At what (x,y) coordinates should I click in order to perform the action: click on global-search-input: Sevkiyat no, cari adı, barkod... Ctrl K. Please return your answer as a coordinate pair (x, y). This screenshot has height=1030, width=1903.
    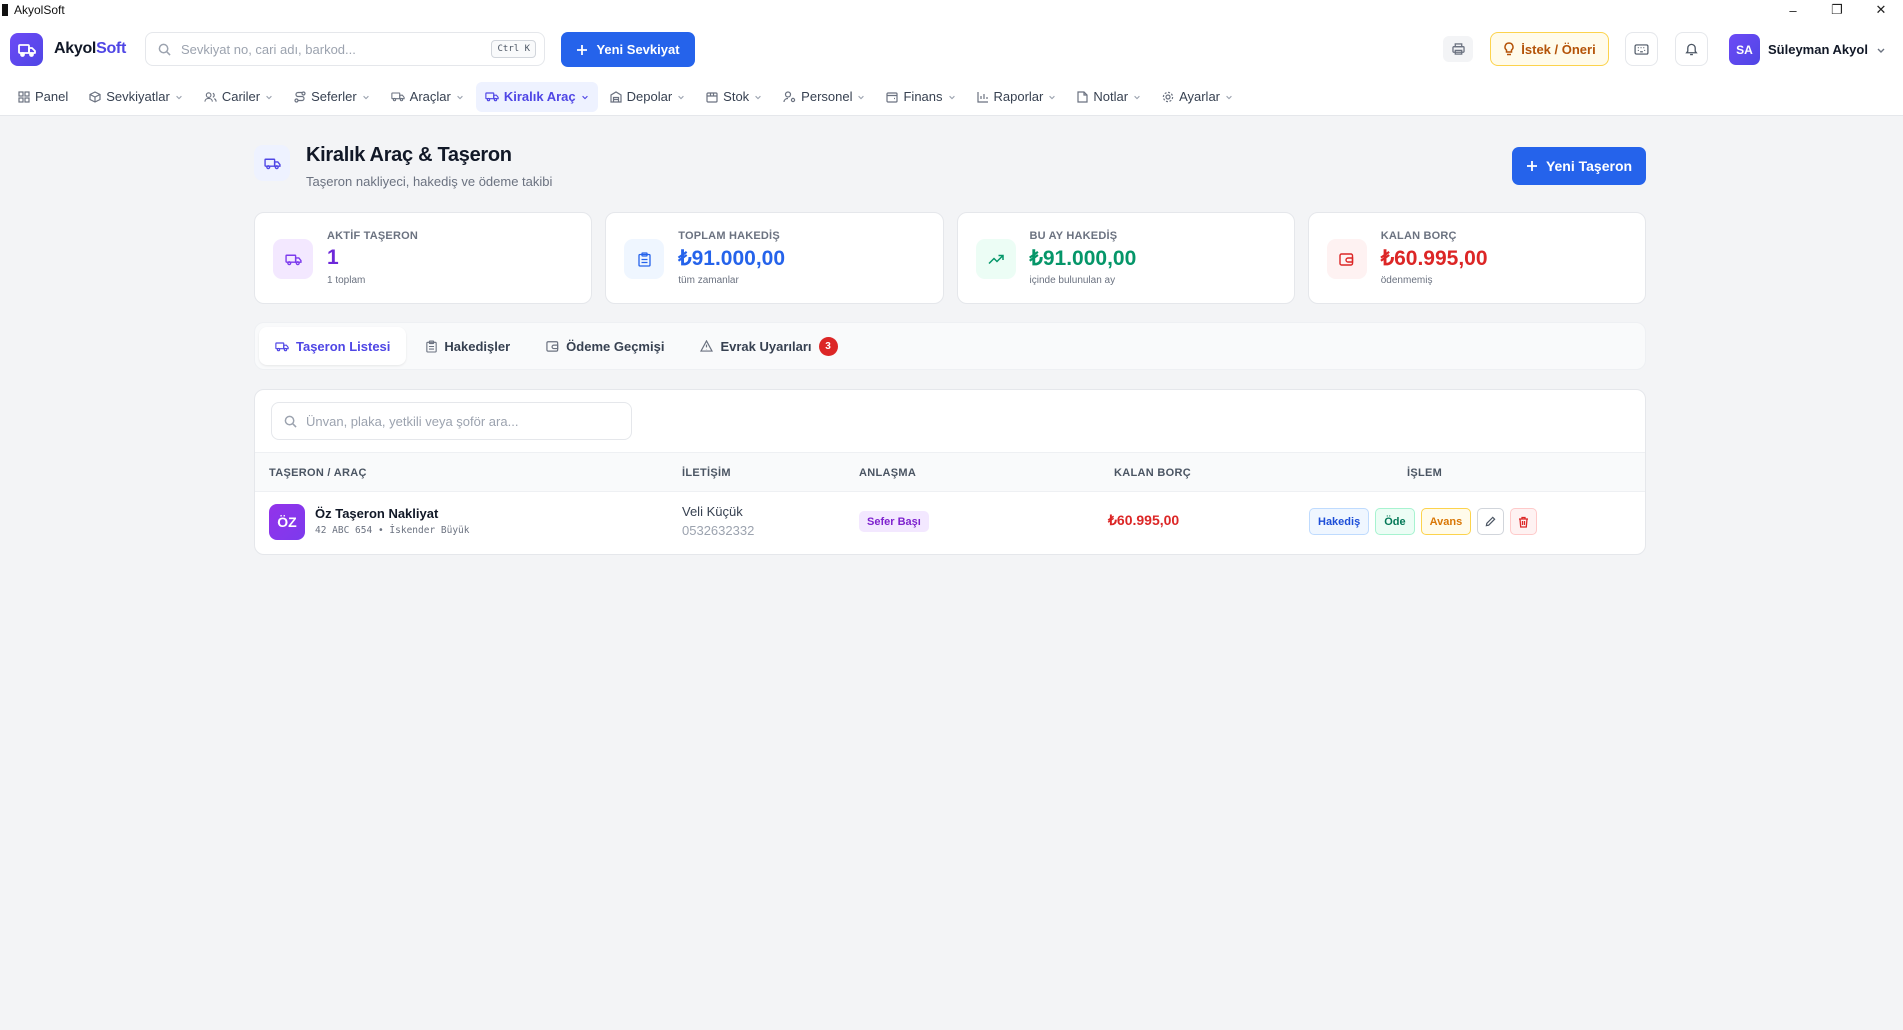
    Looking at the image, I should click on (345, 49).